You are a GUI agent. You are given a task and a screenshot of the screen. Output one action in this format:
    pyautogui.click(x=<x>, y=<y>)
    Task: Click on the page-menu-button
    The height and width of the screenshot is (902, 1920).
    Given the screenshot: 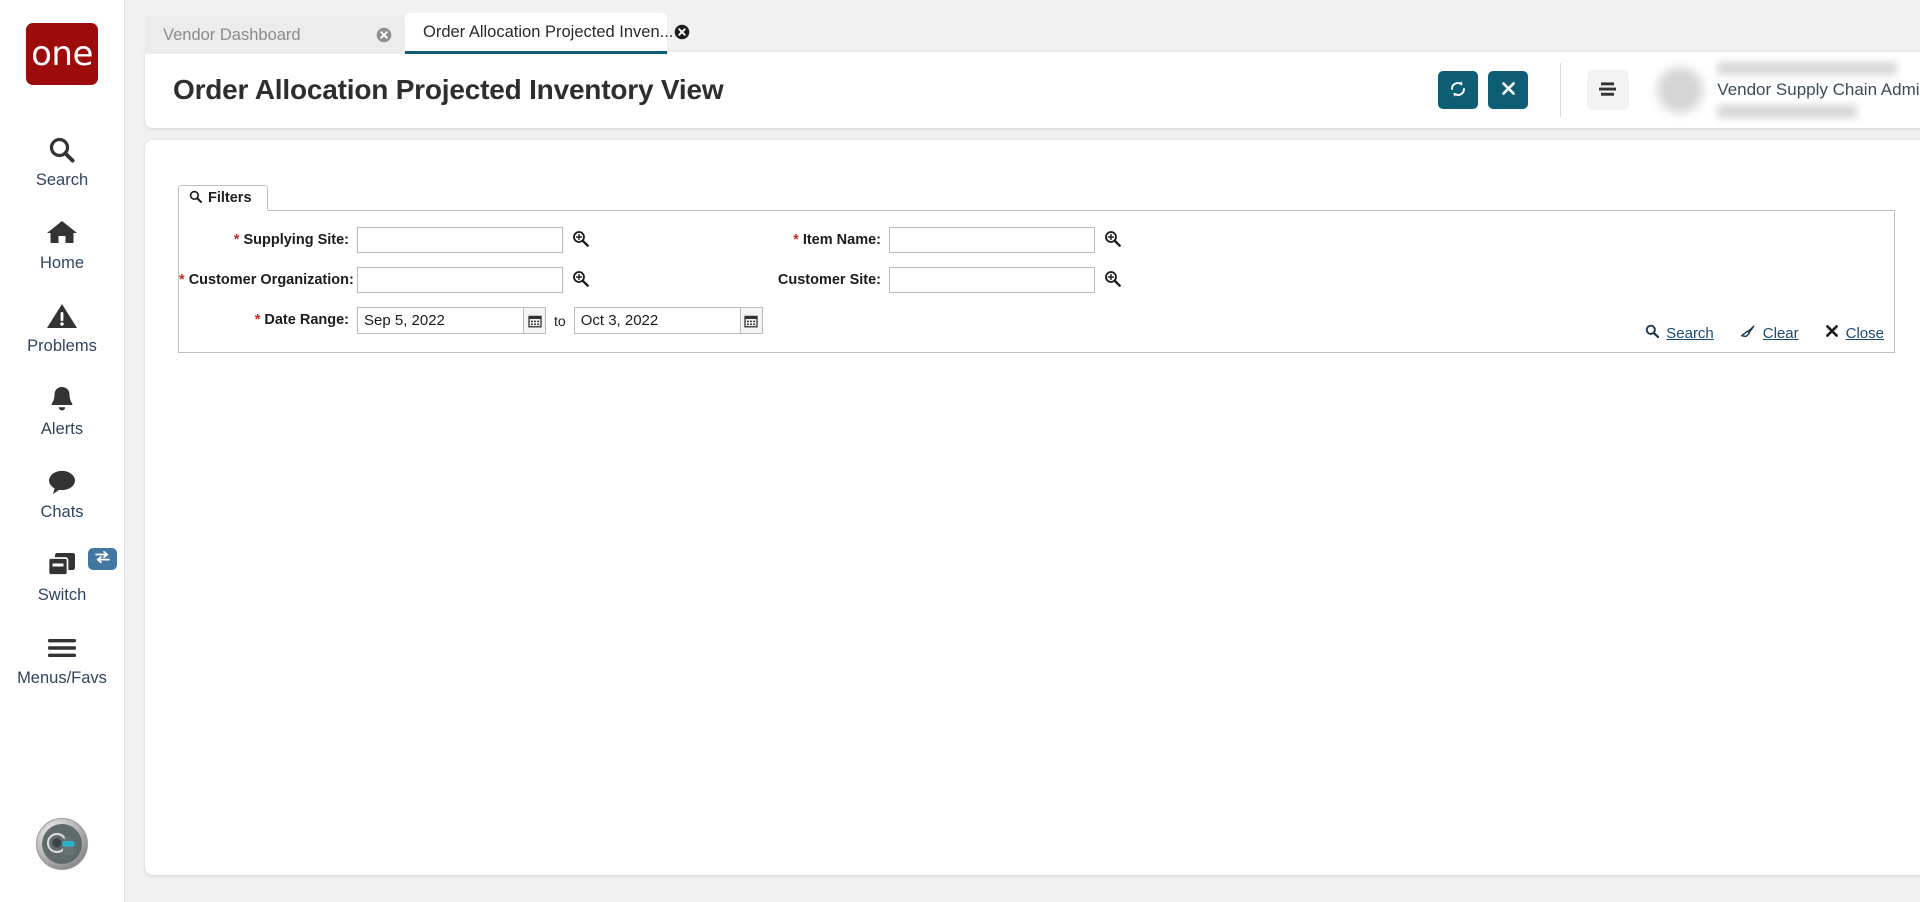 What is the action you would take?
    pyautogui.click(x=1608, y=90)
    